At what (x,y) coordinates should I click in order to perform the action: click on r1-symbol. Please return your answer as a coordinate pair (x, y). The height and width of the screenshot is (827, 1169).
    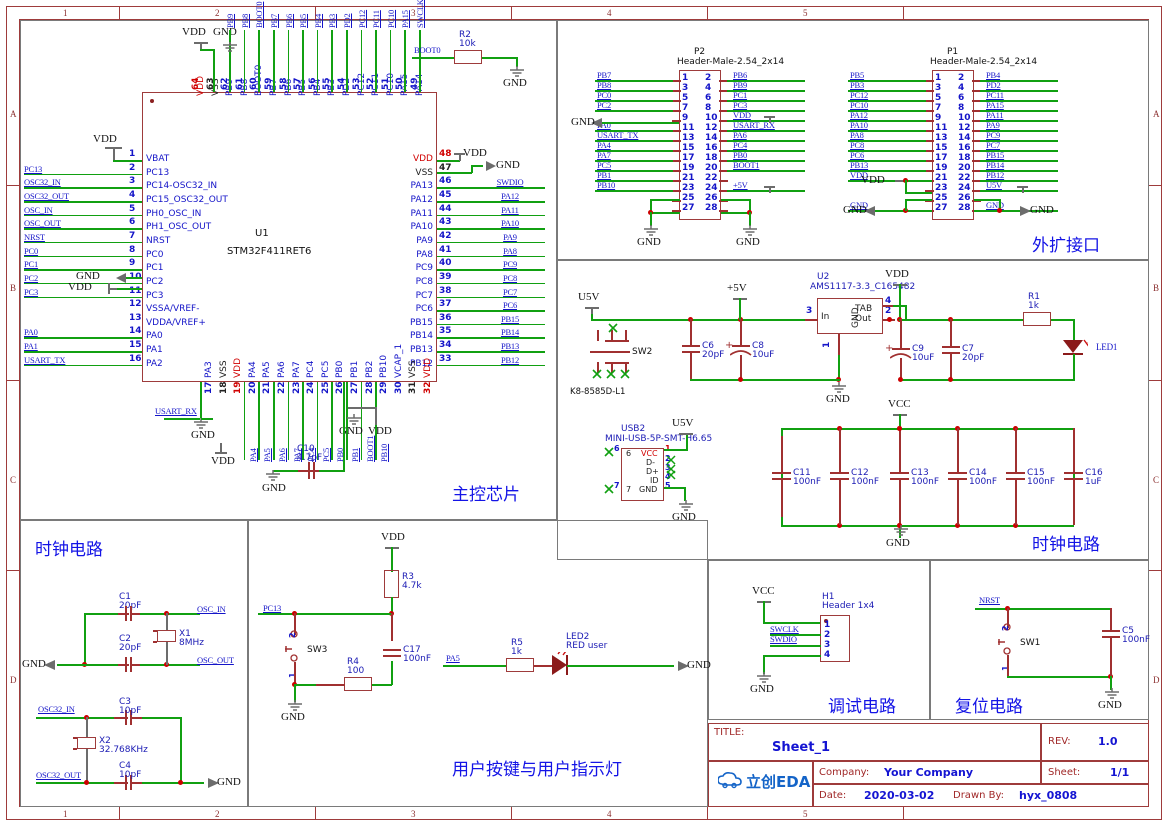
    Looking at the image, I should click on (1037, 319).